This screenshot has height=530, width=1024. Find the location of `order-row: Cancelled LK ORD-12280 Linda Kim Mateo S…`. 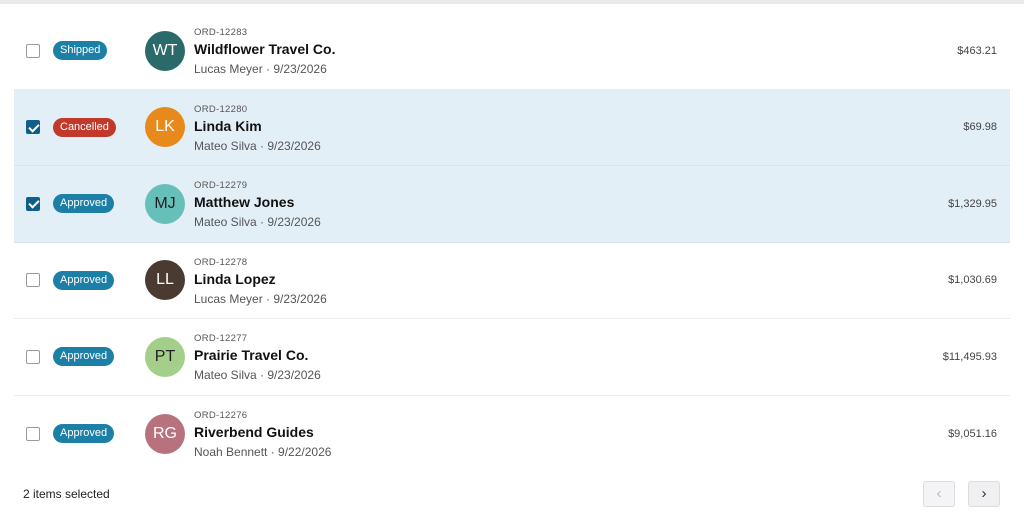

order-row: Cancelled LK ORD-12280 Linda Kim Mateo S… is located at coordinates (512, 127).